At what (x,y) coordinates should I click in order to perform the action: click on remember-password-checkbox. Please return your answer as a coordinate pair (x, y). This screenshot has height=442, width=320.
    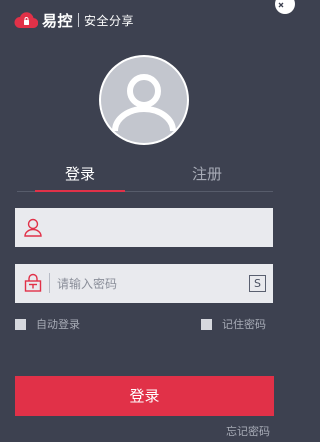
    Looking at the image, I should click on (206, 324).